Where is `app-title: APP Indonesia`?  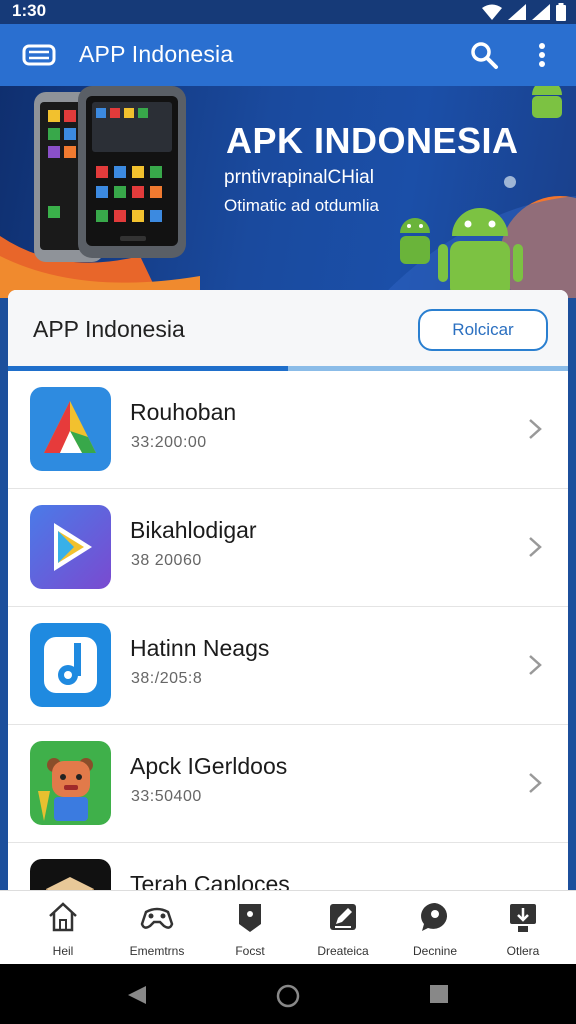 app-title: APP Indonesia is located at coordinates (156, 54).